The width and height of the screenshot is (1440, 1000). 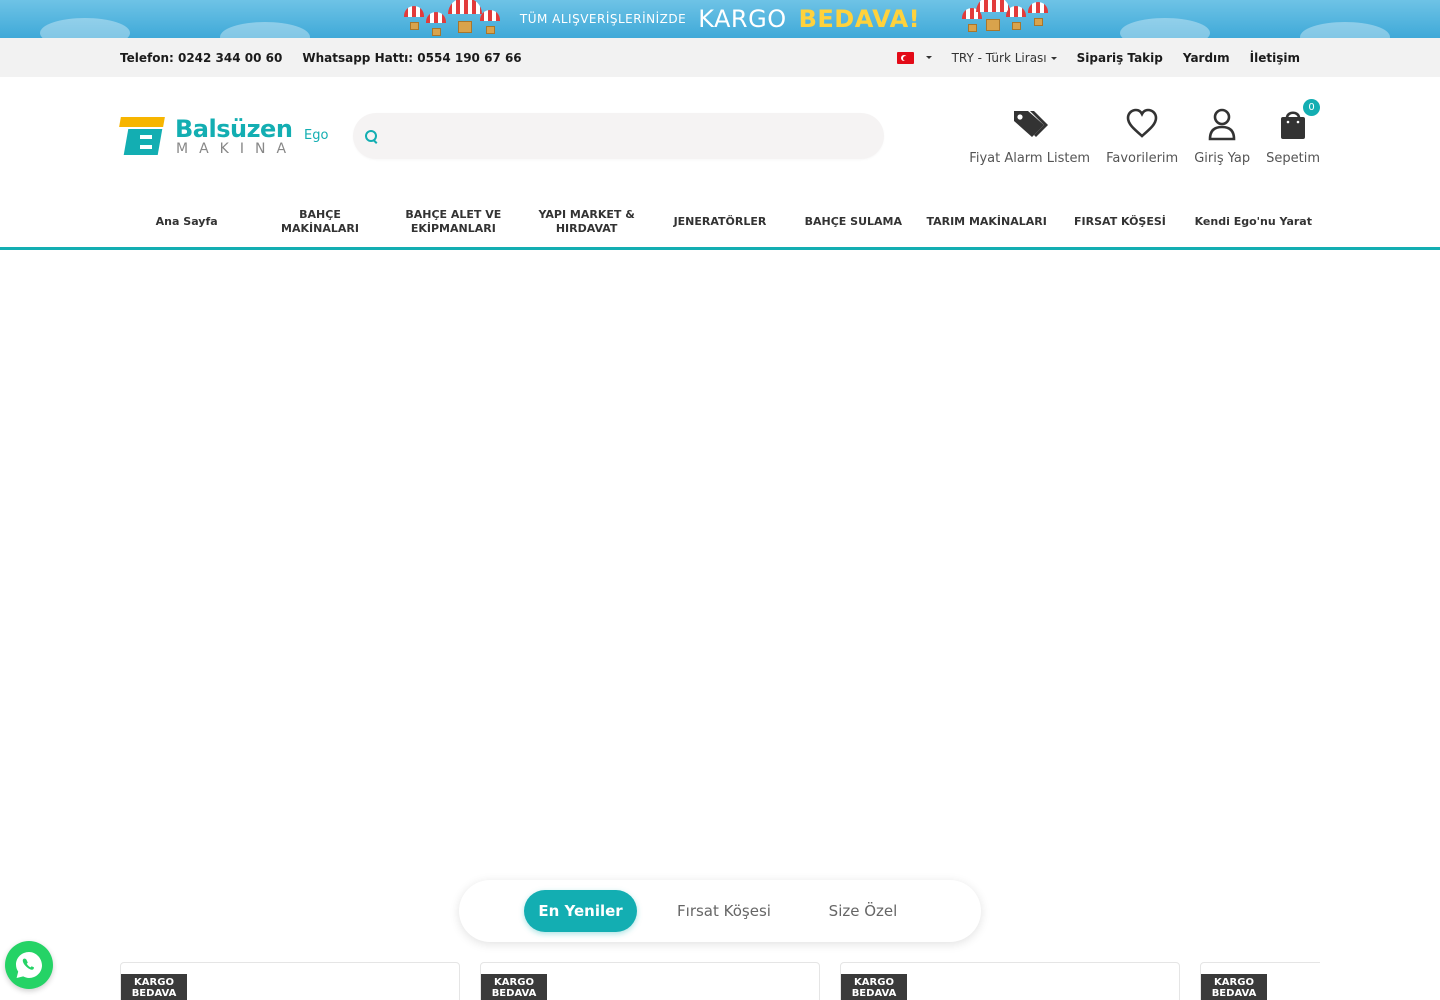 I want to click on search-bar, so click(x=618, y=136).